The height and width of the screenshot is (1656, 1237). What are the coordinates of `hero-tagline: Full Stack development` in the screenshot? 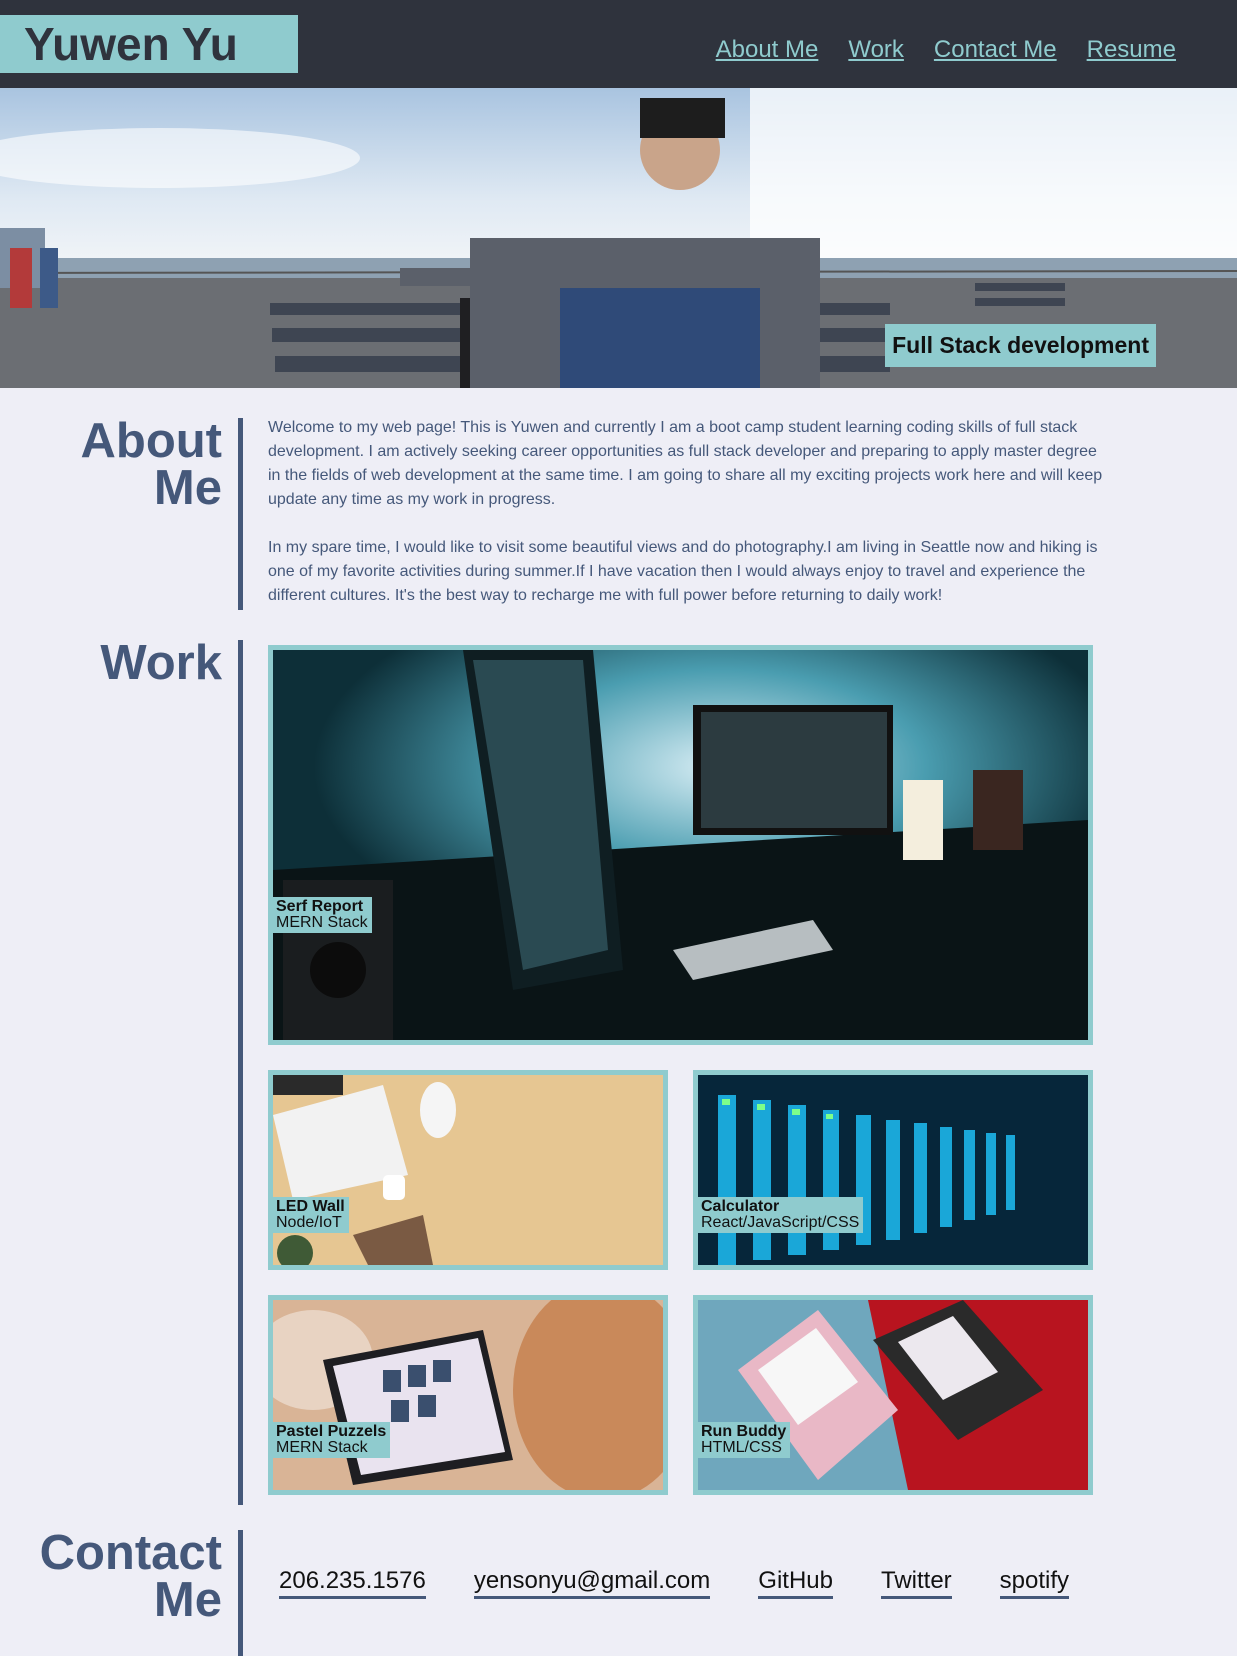 It's located at (1020, 345).